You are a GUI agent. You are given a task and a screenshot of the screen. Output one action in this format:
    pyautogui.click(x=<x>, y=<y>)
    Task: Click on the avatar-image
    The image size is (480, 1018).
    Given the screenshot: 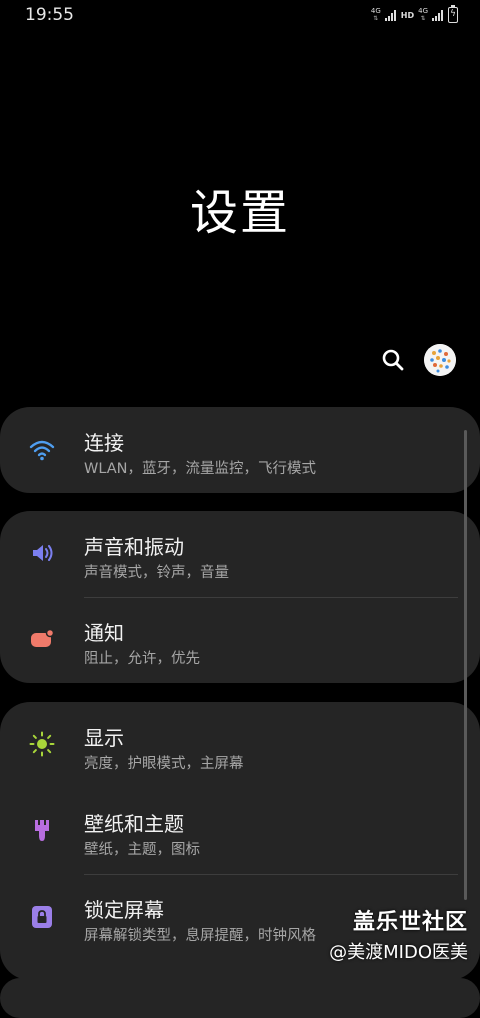 What is the action you would take?
    pyautogui.click(x=440, y=360)
    